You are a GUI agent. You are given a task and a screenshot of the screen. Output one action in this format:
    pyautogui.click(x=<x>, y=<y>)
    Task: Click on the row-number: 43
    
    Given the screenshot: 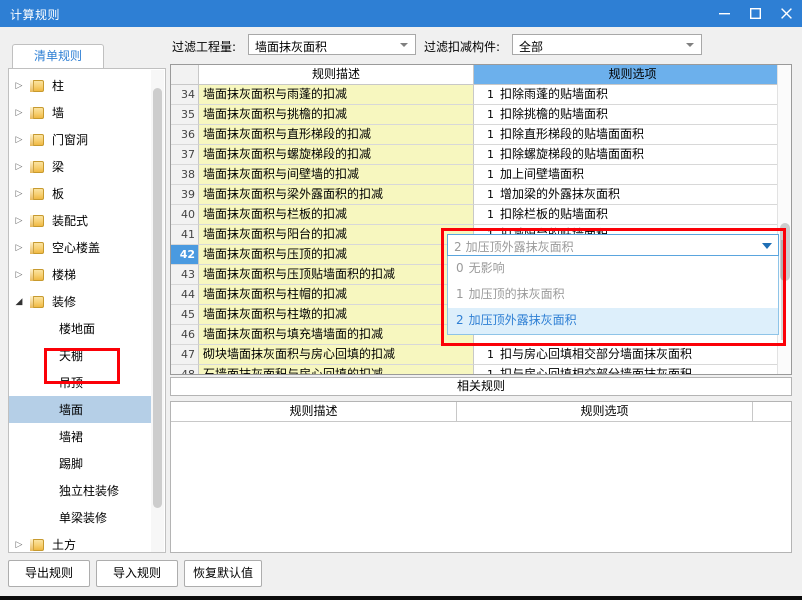 What is the action you would take?
    pyautogui.click(x=185, y=275)
    